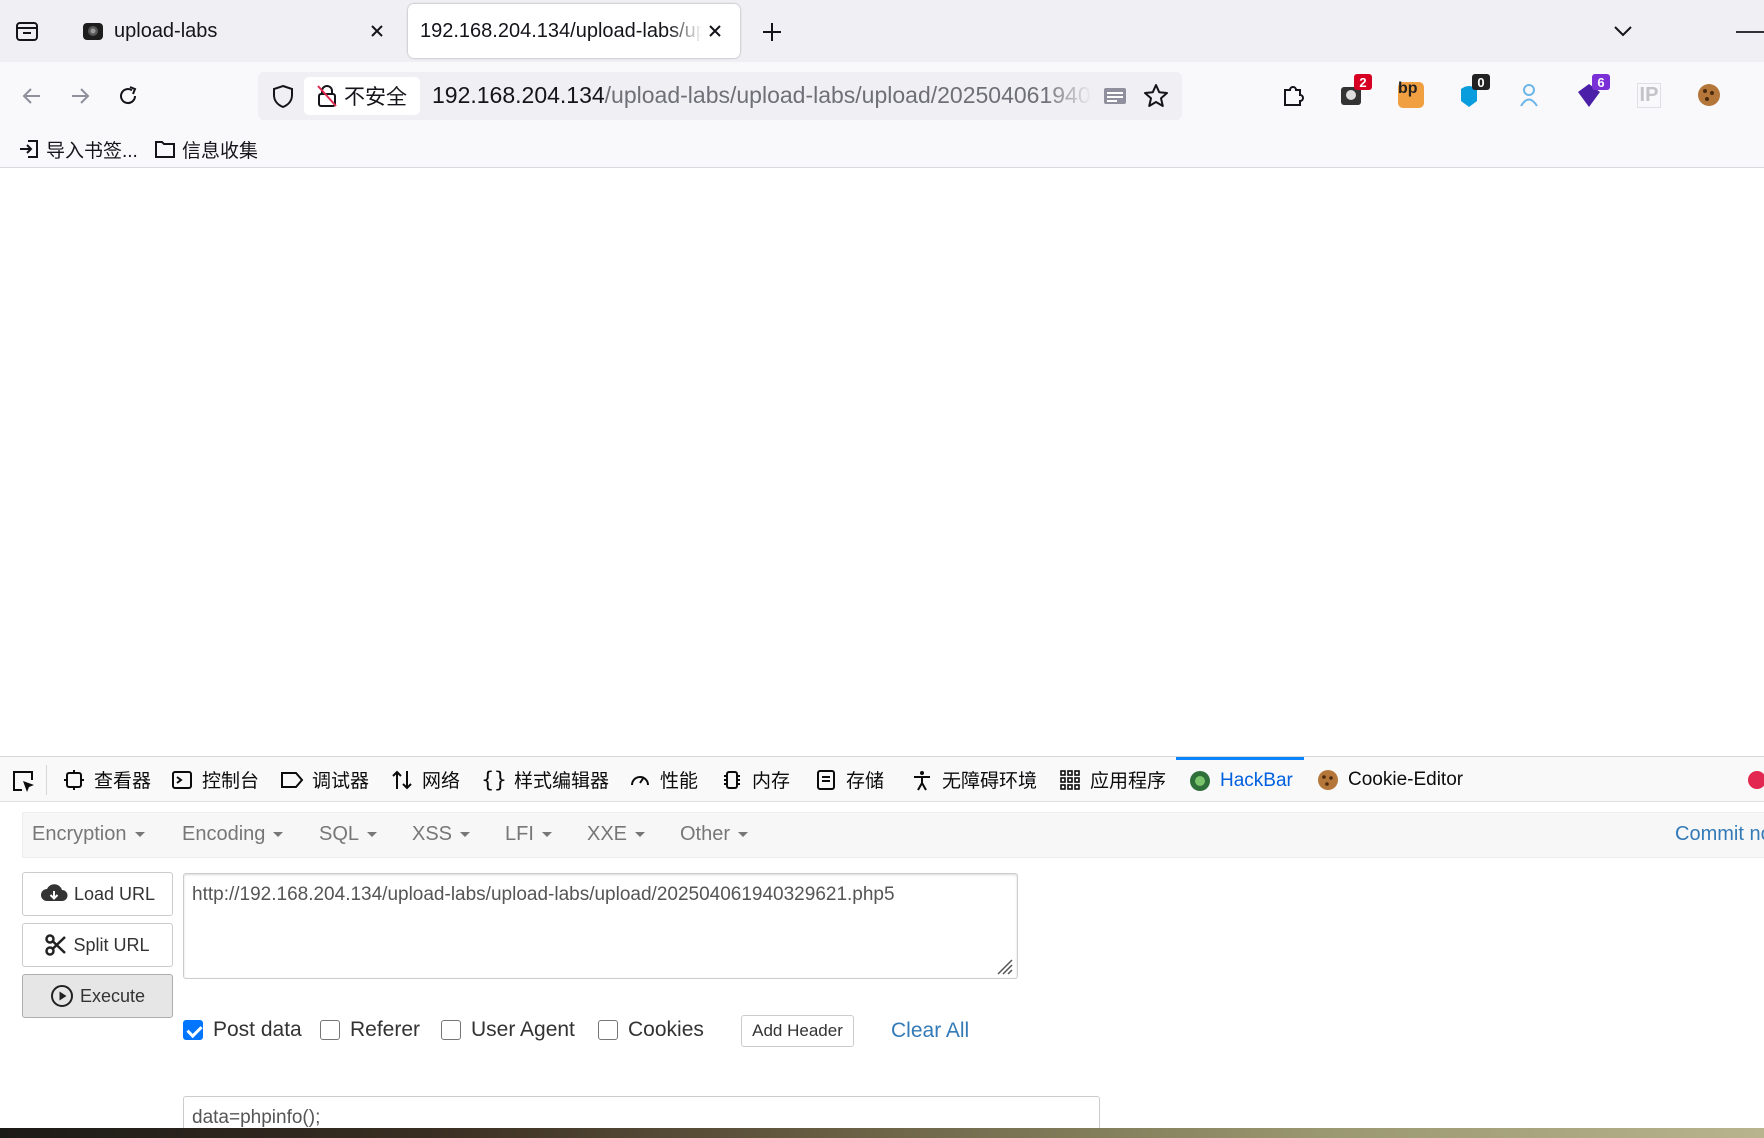  Describe the element at coordinates (375, 97) in the screenshot. I see `insecure-label: 不安全` at that location.